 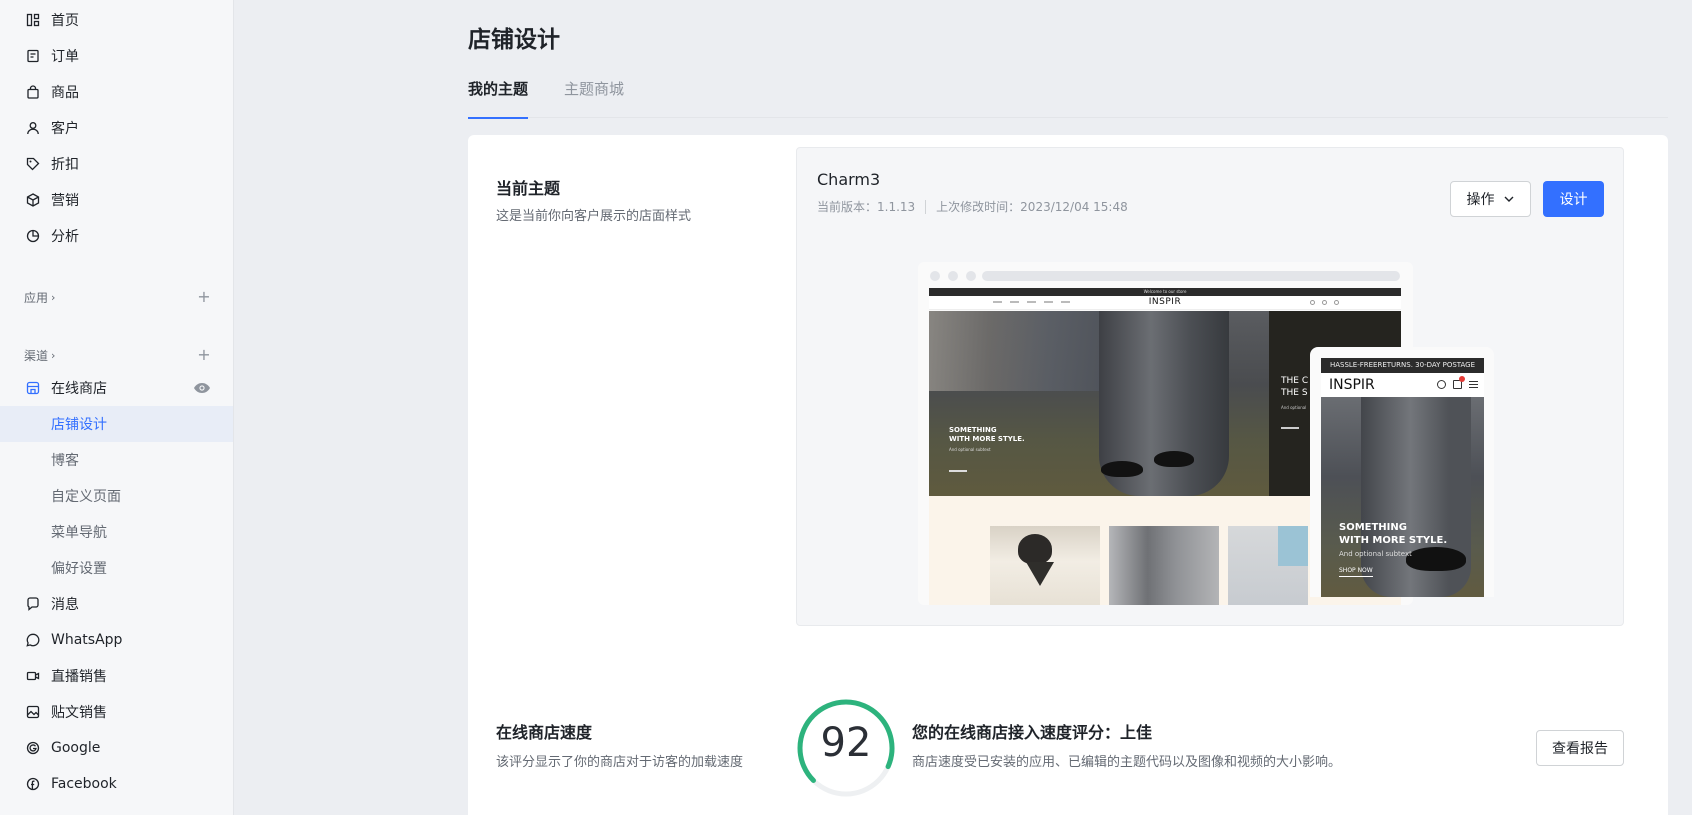 I want to click on sidebar-item-label: Facebook, so click(x=84, y=784).